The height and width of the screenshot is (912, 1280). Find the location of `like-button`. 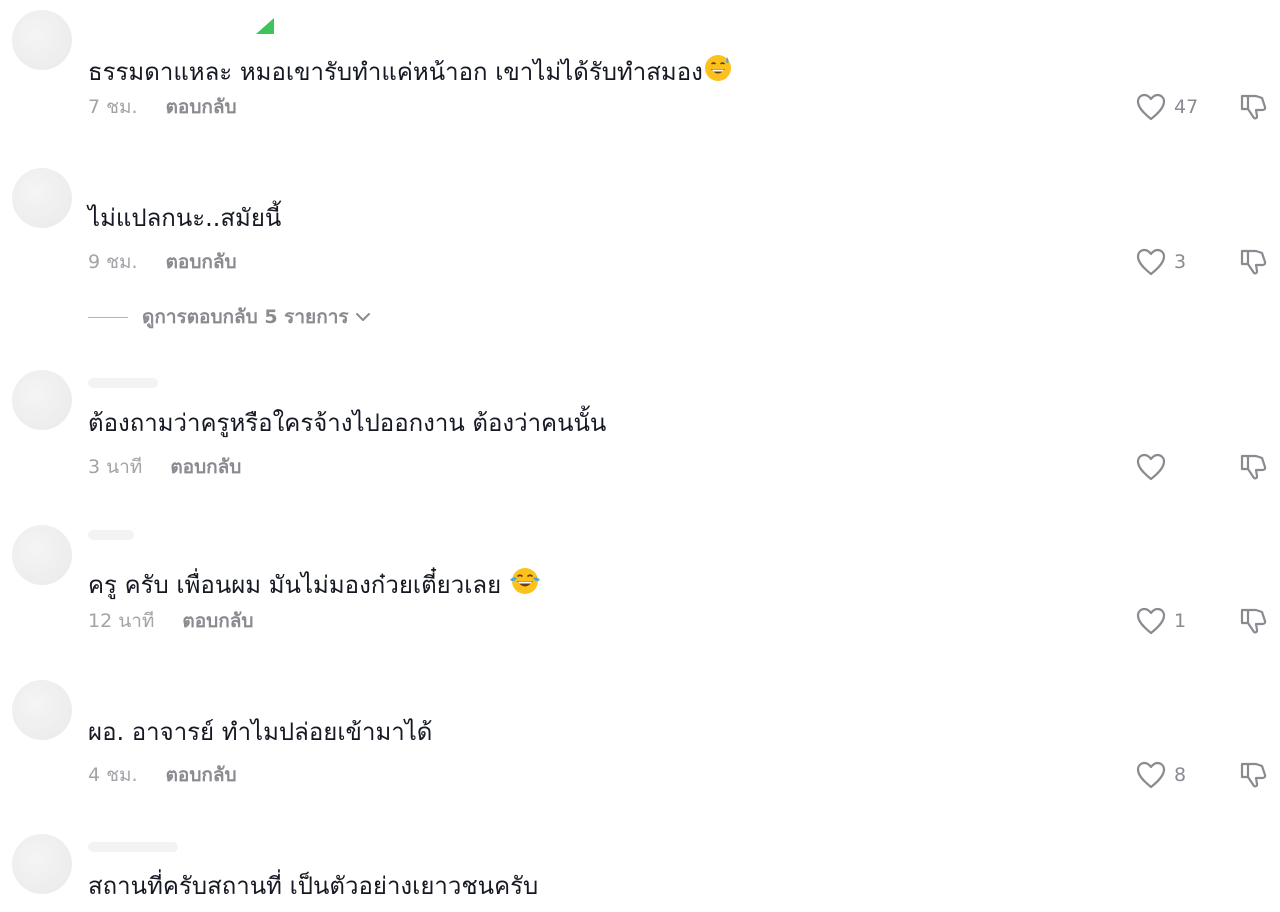

like-button is located at coordinates (1155, 467).